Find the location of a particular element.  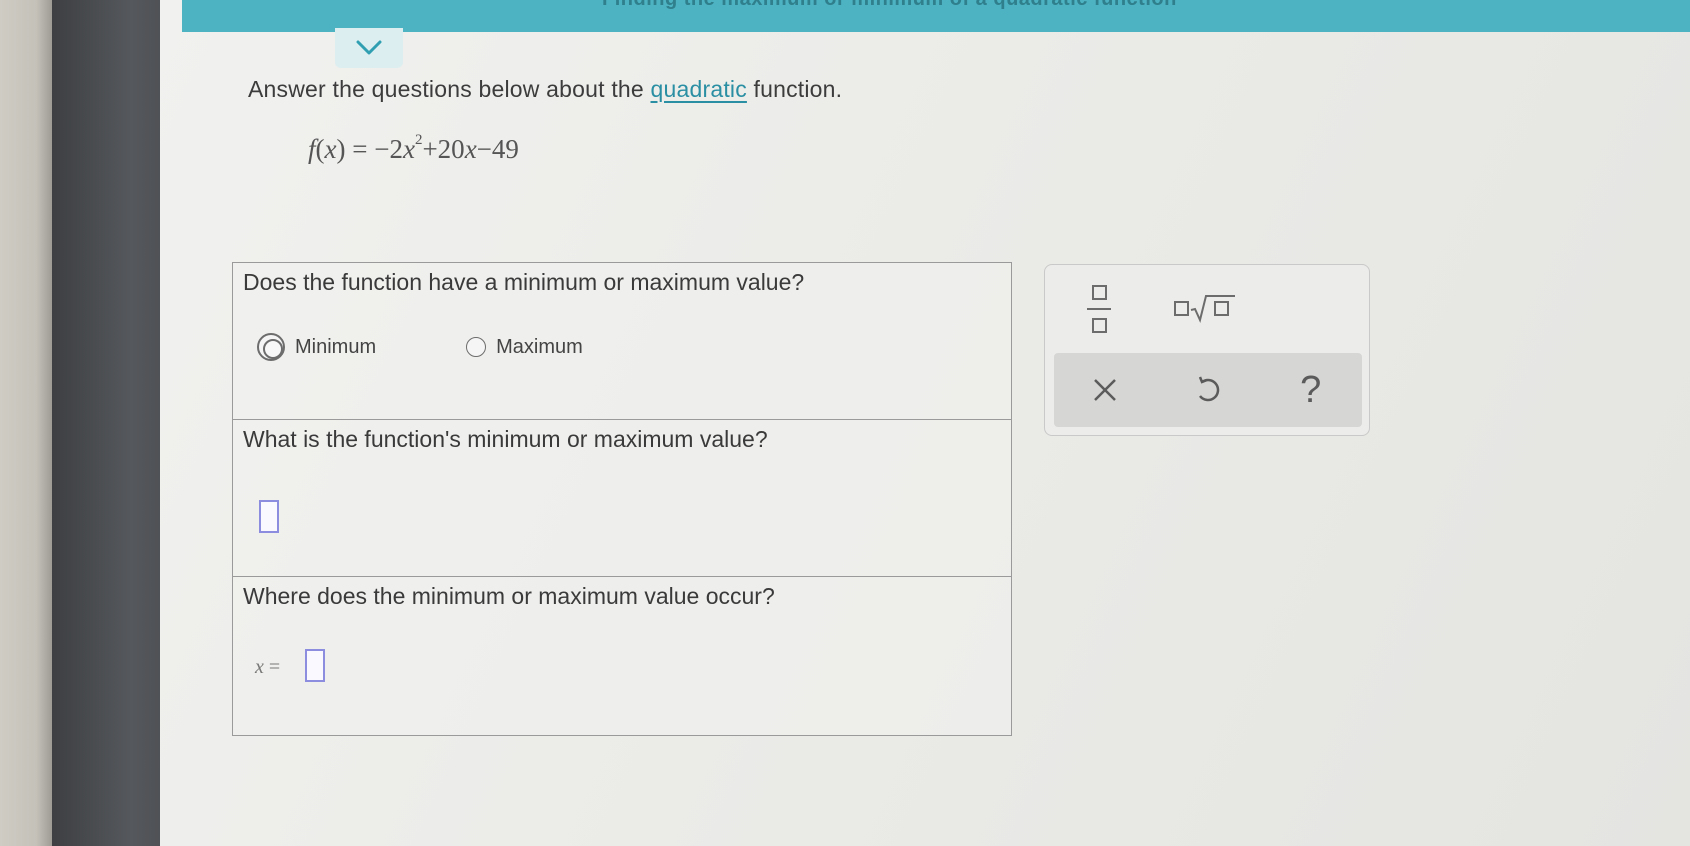

formula-x1: x is located at coordinates (408, 149).